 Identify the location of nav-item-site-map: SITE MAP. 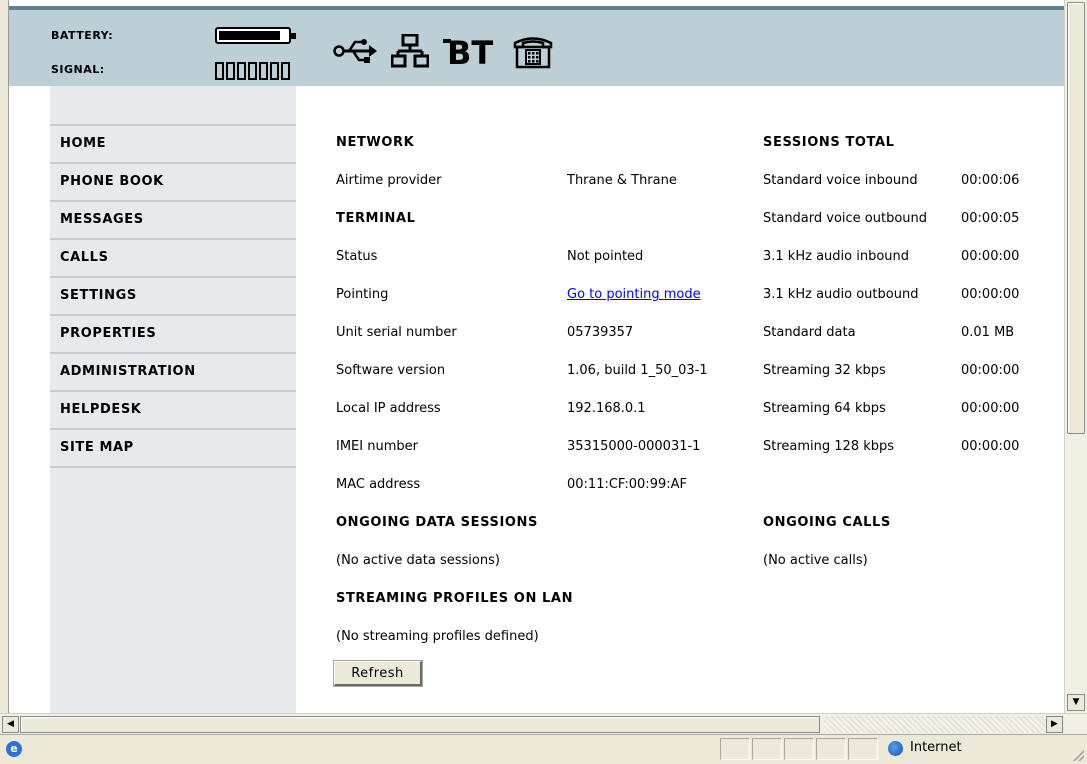
(173, 447).